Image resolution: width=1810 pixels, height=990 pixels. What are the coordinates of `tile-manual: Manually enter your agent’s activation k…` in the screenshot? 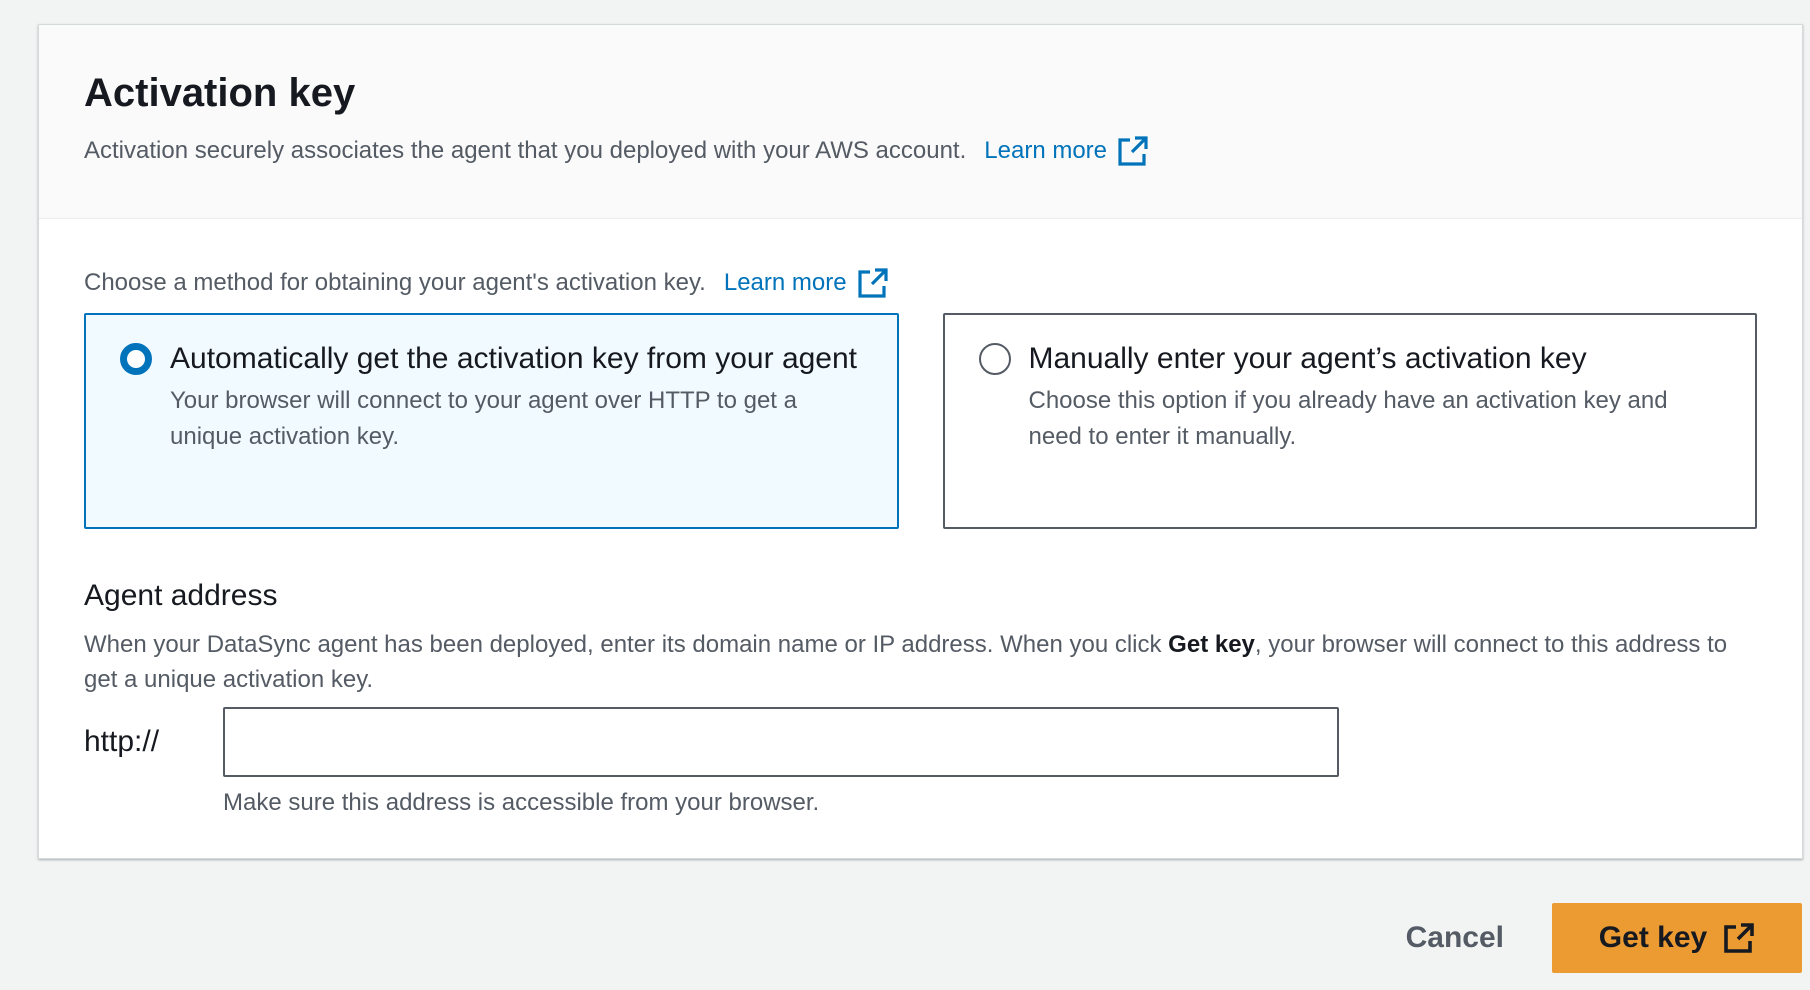 It's located at (1349, 421).